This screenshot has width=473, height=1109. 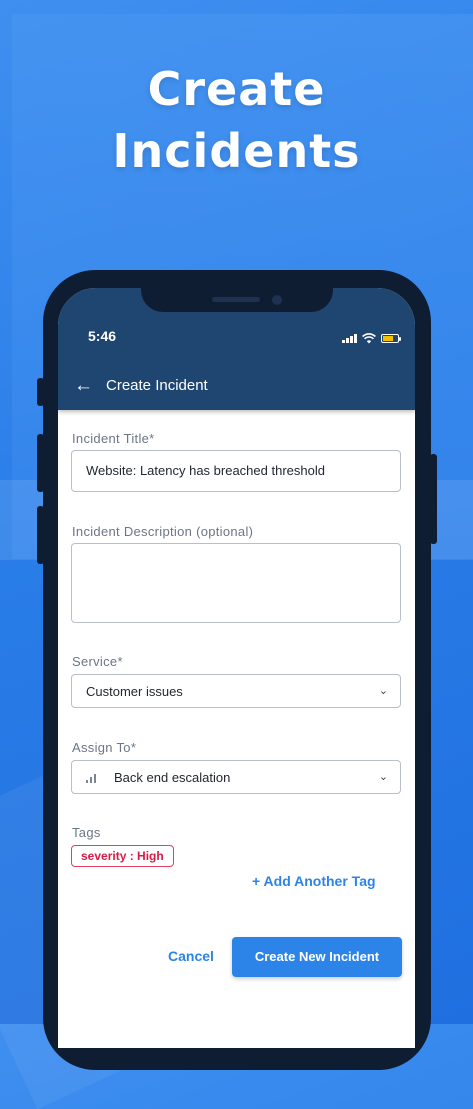 What do you see at coordinates (40, 463) in the screenshot?
I see `phone-volume-up-button` at bounding box center [40, 463].